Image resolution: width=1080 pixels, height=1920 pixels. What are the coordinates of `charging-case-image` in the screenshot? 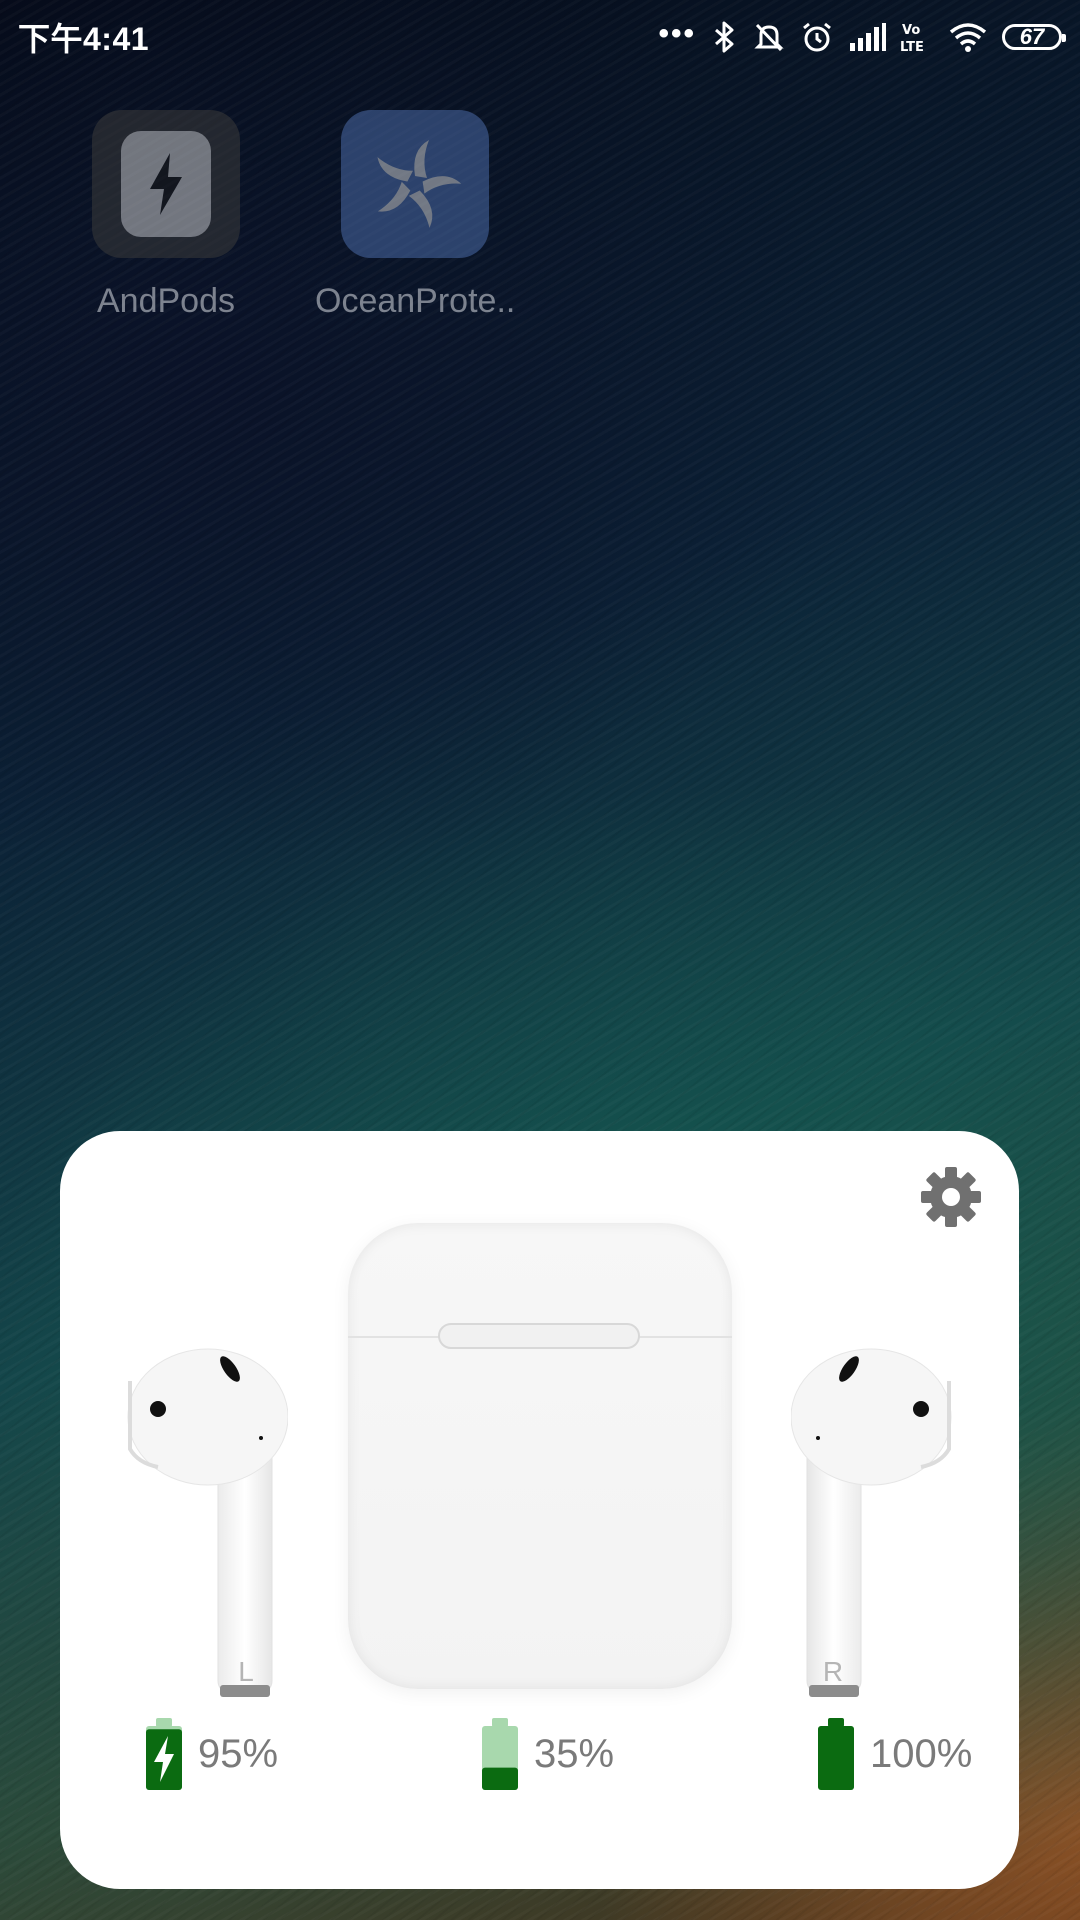 It's located at (540, 1456).